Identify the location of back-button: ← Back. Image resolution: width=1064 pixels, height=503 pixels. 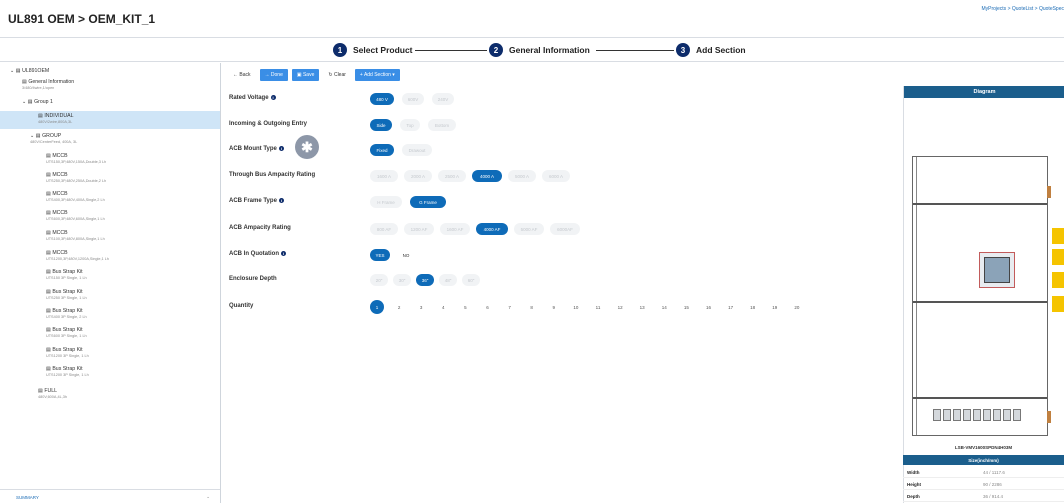
(242, 75).